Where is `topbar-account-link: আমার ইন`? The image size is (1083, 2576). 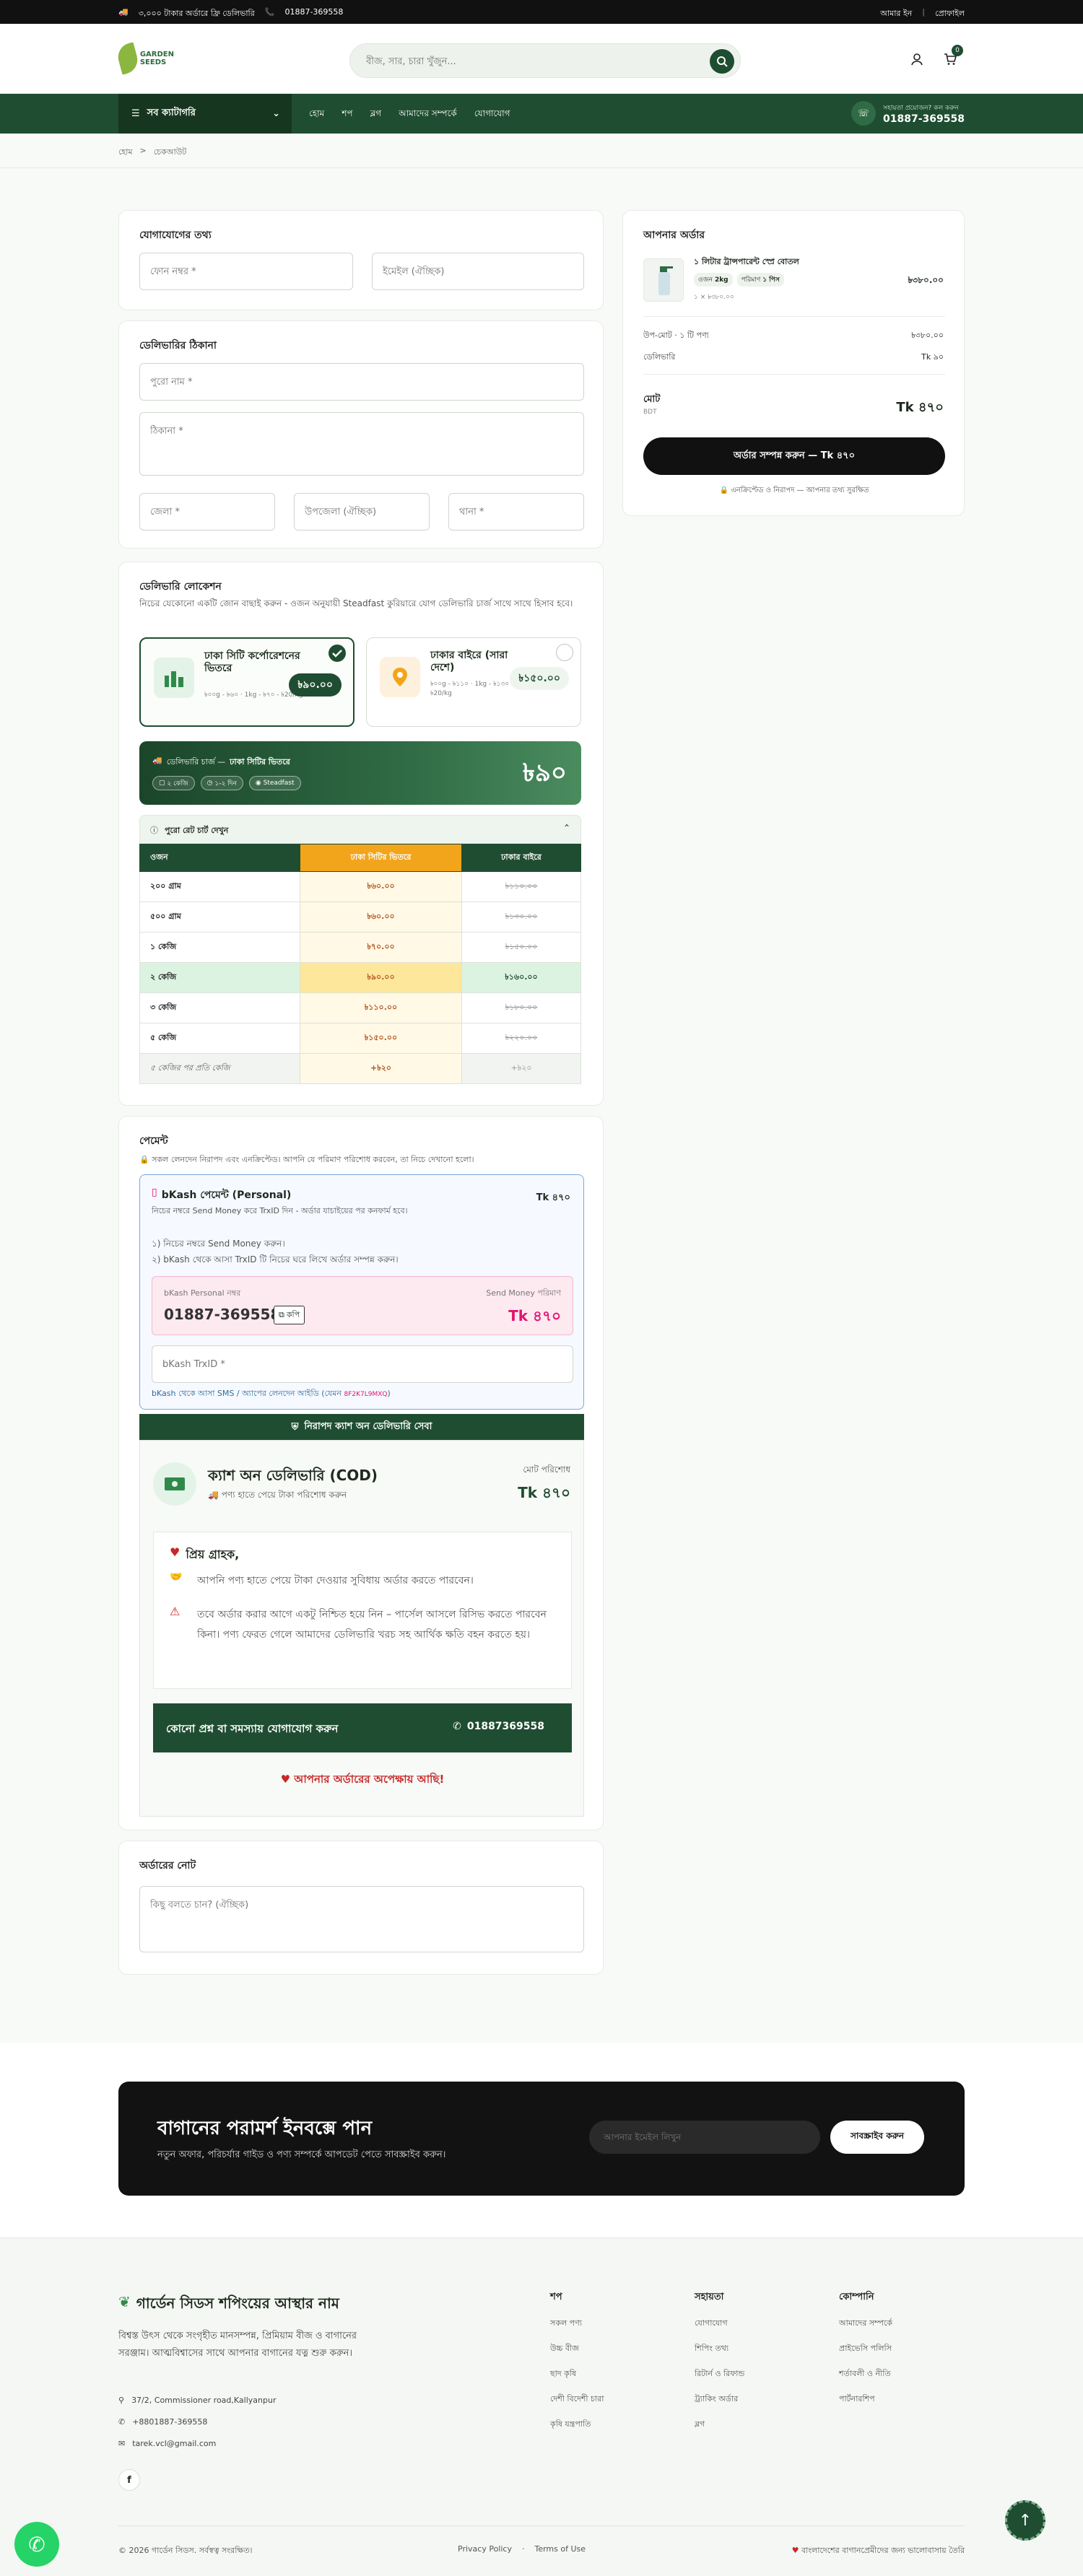 topbar-account-link: আমার ইন is located at coordinates (896, 14).